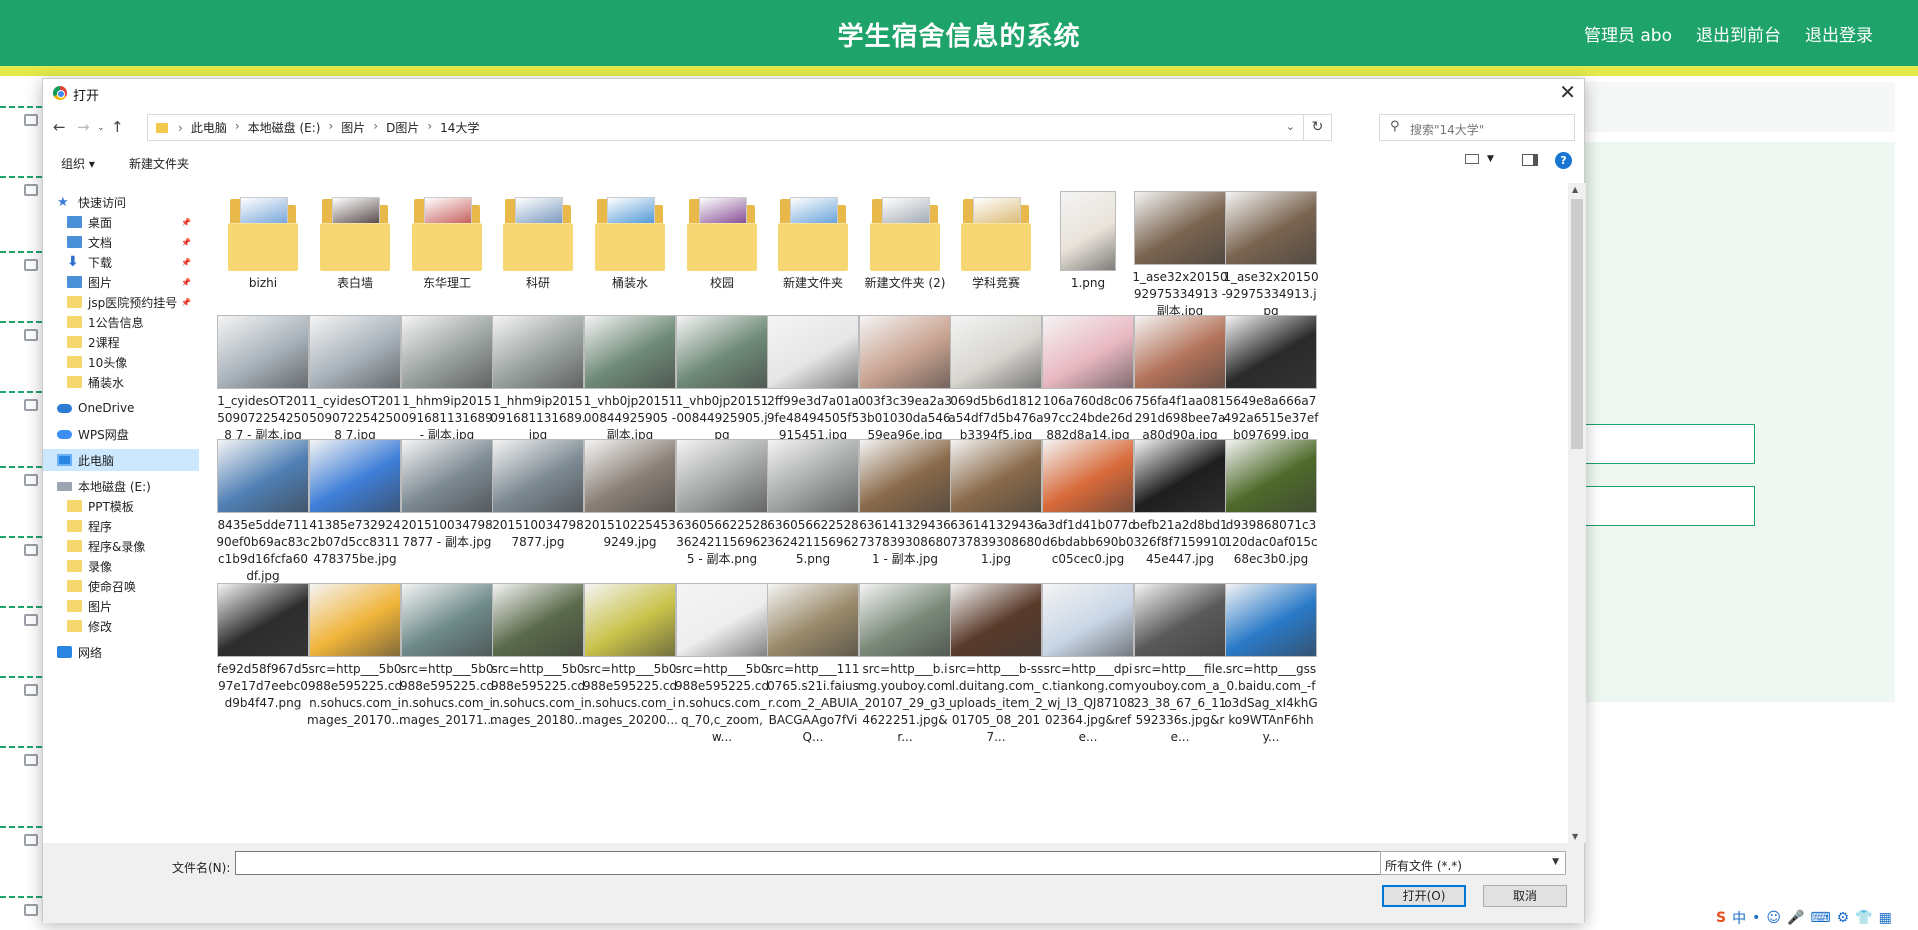 Image resolution: width=1918 pixels, height=930 pixels. Describe the element at coordinates (133, 626) in the screenshot. I see `nav-item: 修改` at that location.